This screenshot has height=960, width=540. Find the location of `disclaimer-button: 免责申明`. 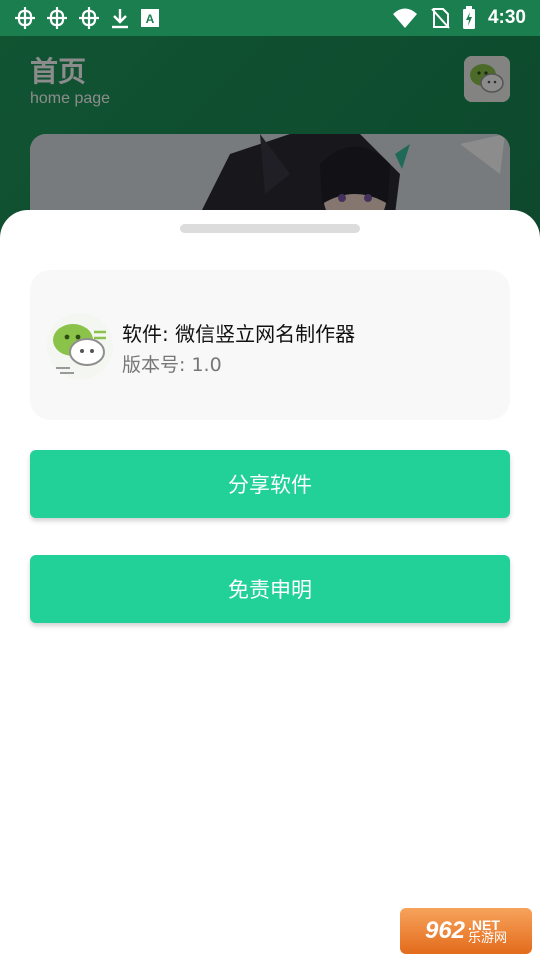

disclaimer-button: 免责申明 is located at coordinates (270, 589).